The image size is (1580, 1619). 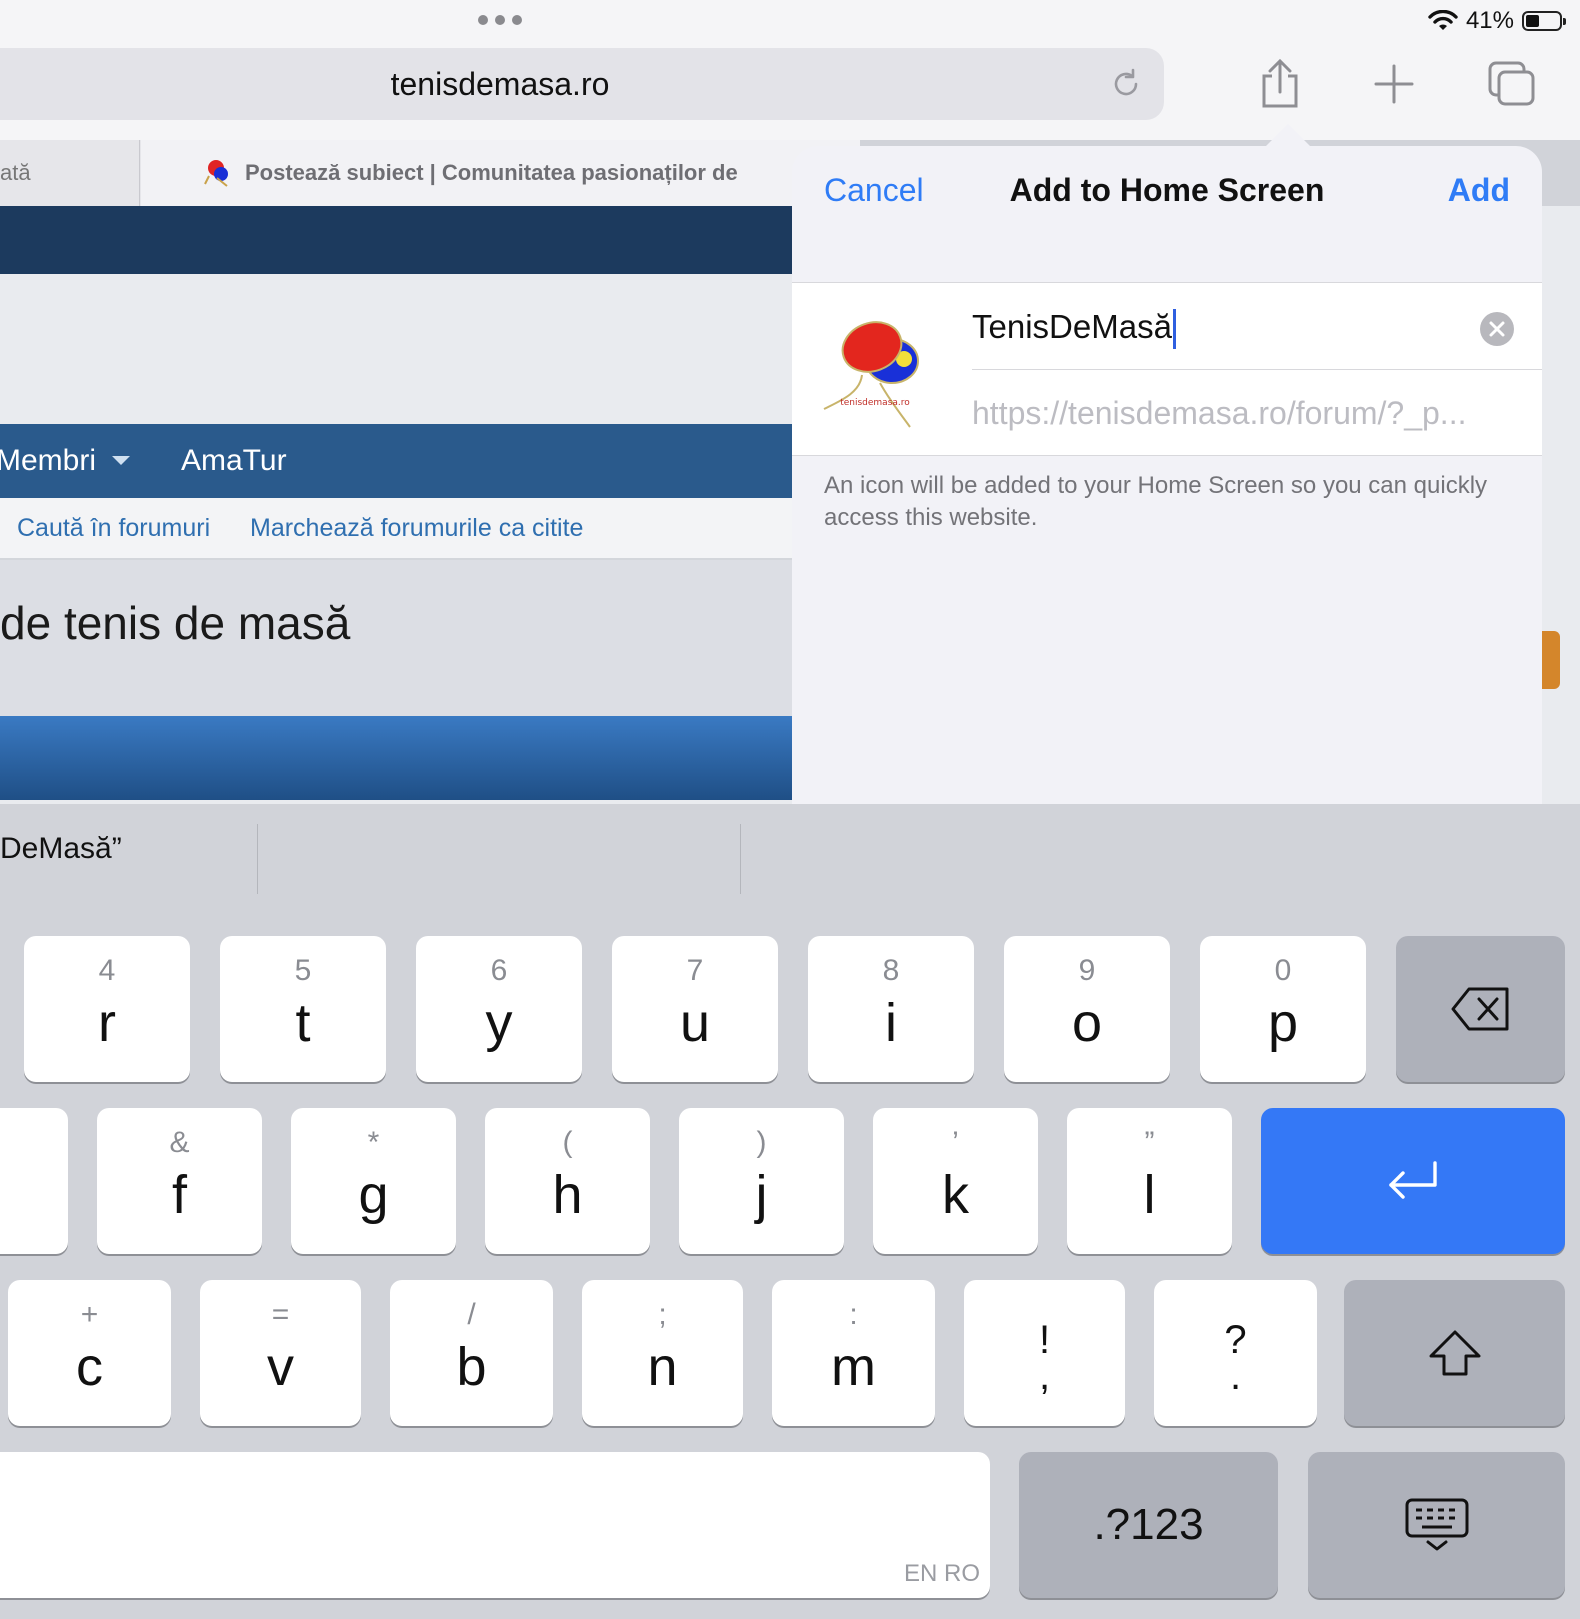 What do you see at coordinates (500, 84) in the screenshot?
I see `address-text: tenisdemasa.ro` at bounding box center [500, 84].